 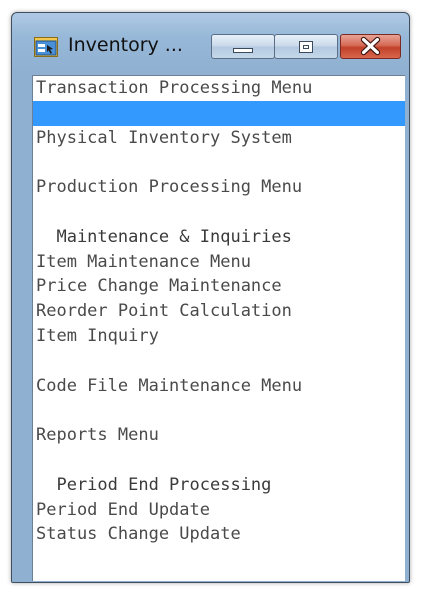 I want to click on menu-section-heading: Period End Processing, so click(x=154, y=484).